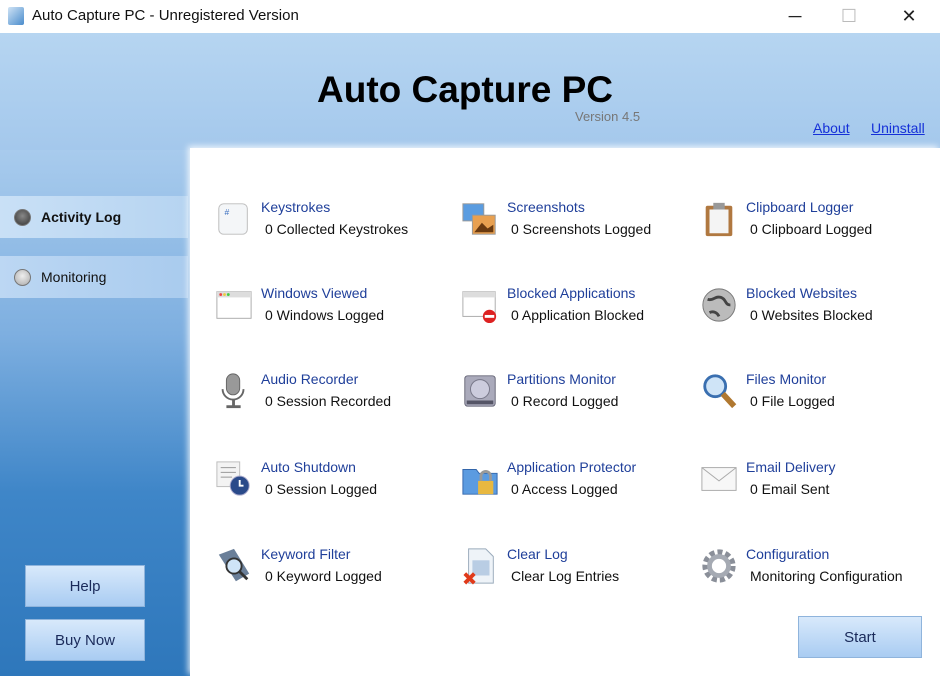 The height and width of the screenshot is (676, 940). What do you see at coordinates (571, 293) in the screenshot?
I see `item-title: Blocked Applications` at bounding box center [571, 293].